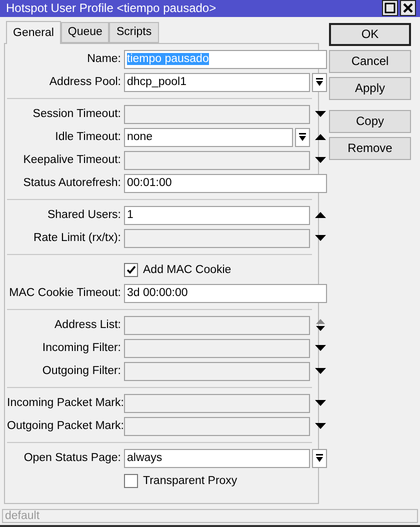 Image resolution: width=420 pixels, height=527 pixels. I want to click on tab: Queue, so click(85, 32).